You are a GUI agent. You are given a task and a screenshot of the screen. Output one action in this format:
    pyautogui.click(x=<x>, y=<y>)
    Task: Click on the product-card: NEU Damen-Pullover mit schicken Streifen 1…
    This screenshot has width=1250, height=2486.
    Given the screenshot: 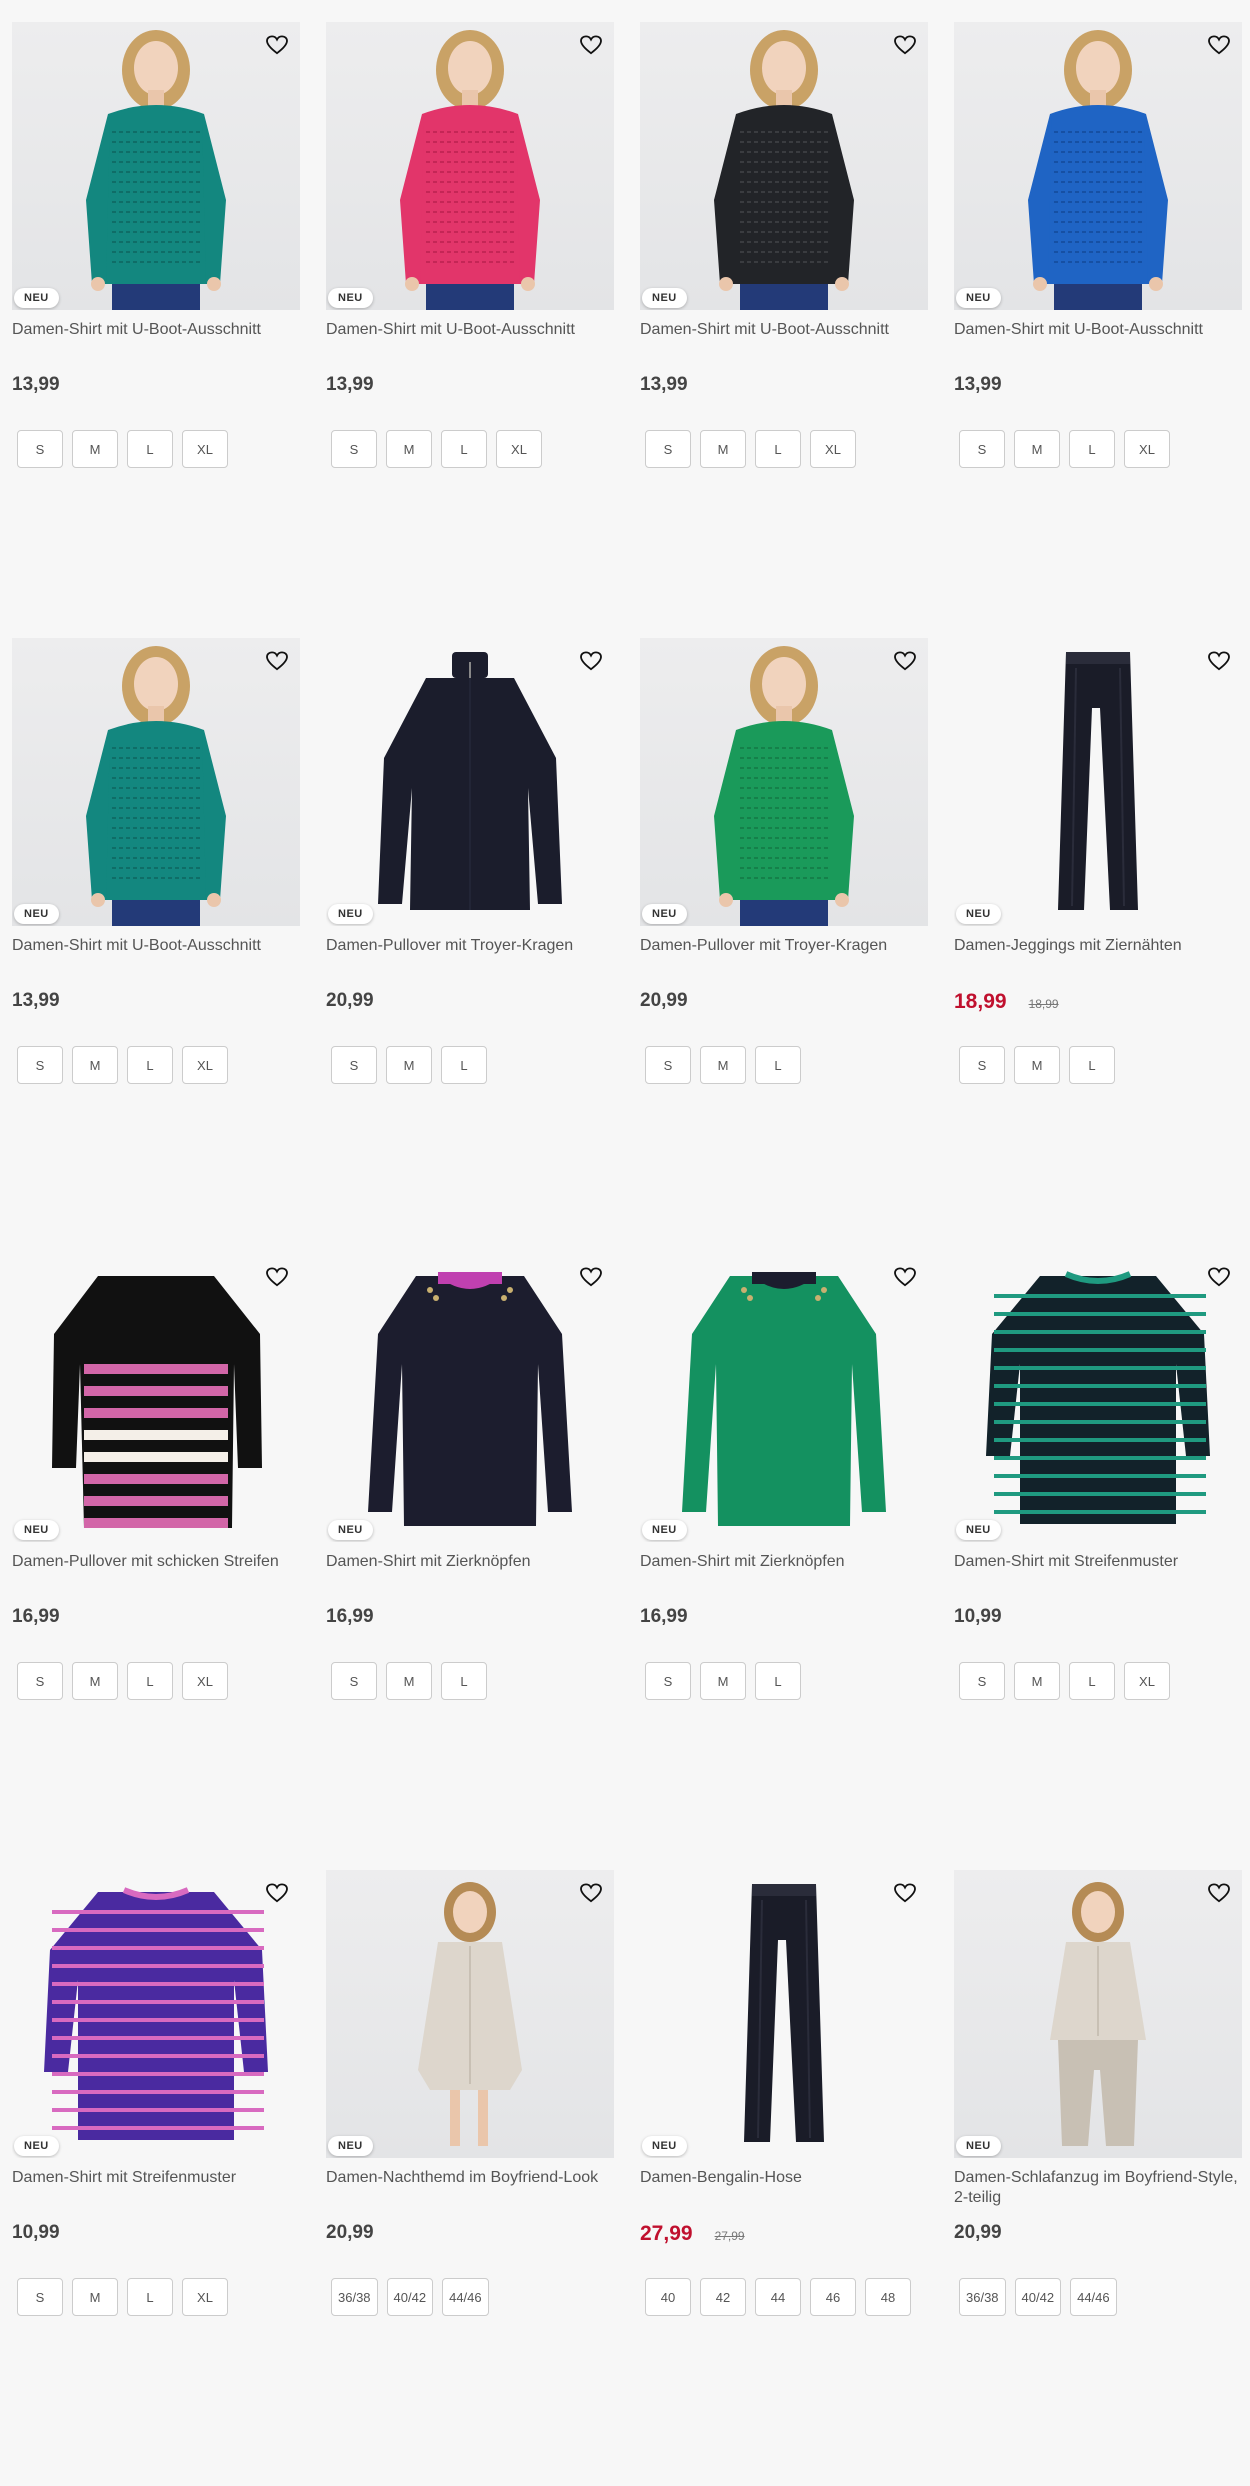 What is the action you would take?
    pyautogui.click(x=156, y=1562)
    